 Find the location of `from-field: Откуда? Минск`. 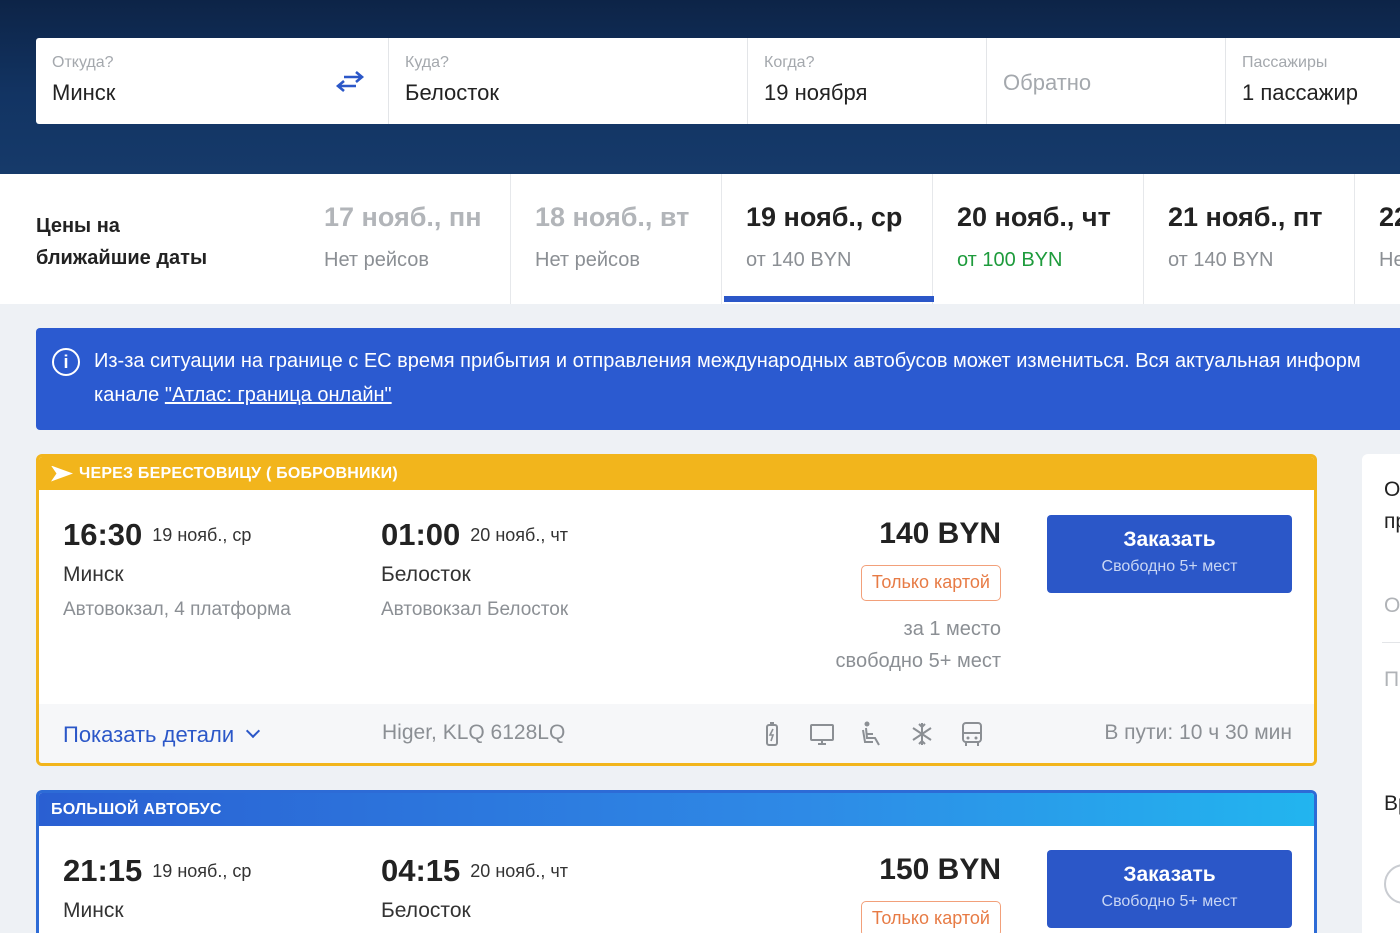

from-field: Откуда? Минск is located at coordinates (212, 81).